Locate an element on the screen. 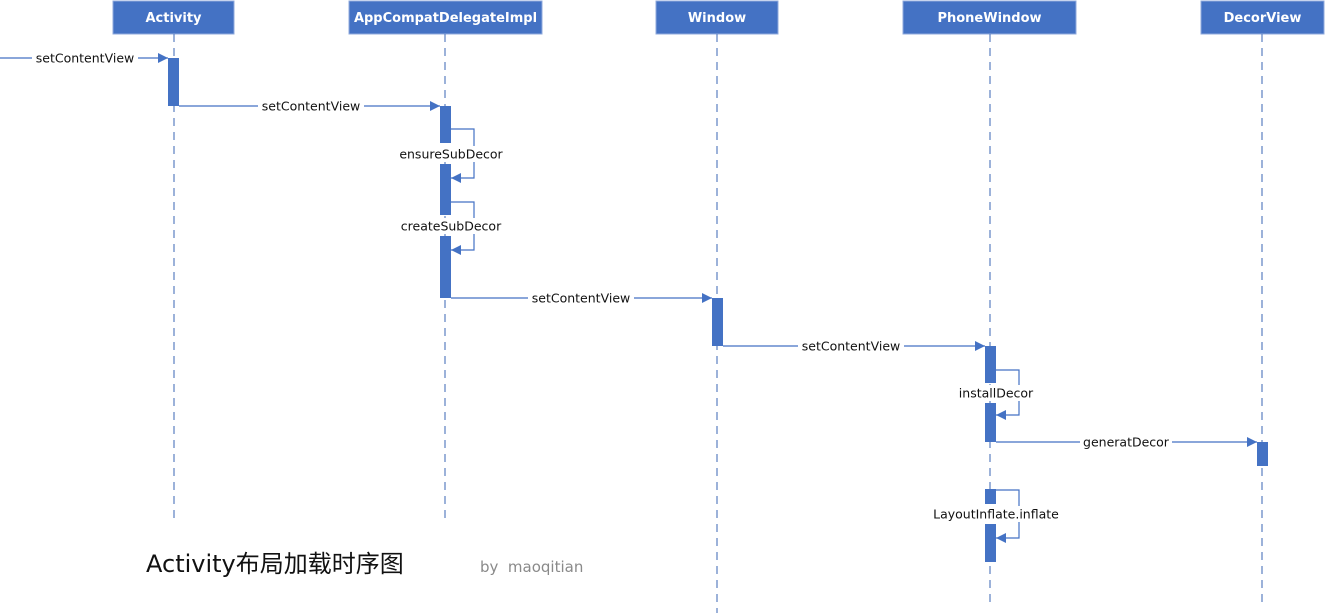  message-6-label: setContentView is located at coordinates (851, 346).